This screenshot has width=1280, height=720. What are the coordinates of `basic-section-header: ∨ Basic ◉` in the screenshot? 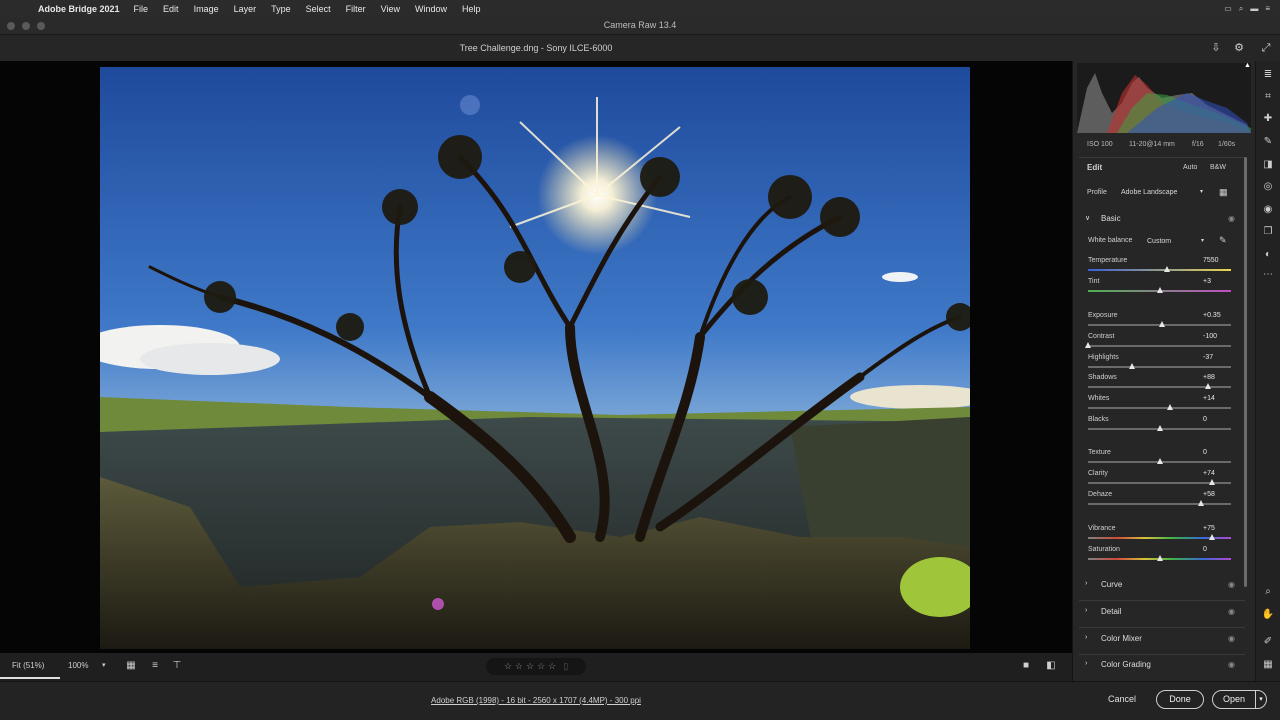 It's located at (1165, 221).